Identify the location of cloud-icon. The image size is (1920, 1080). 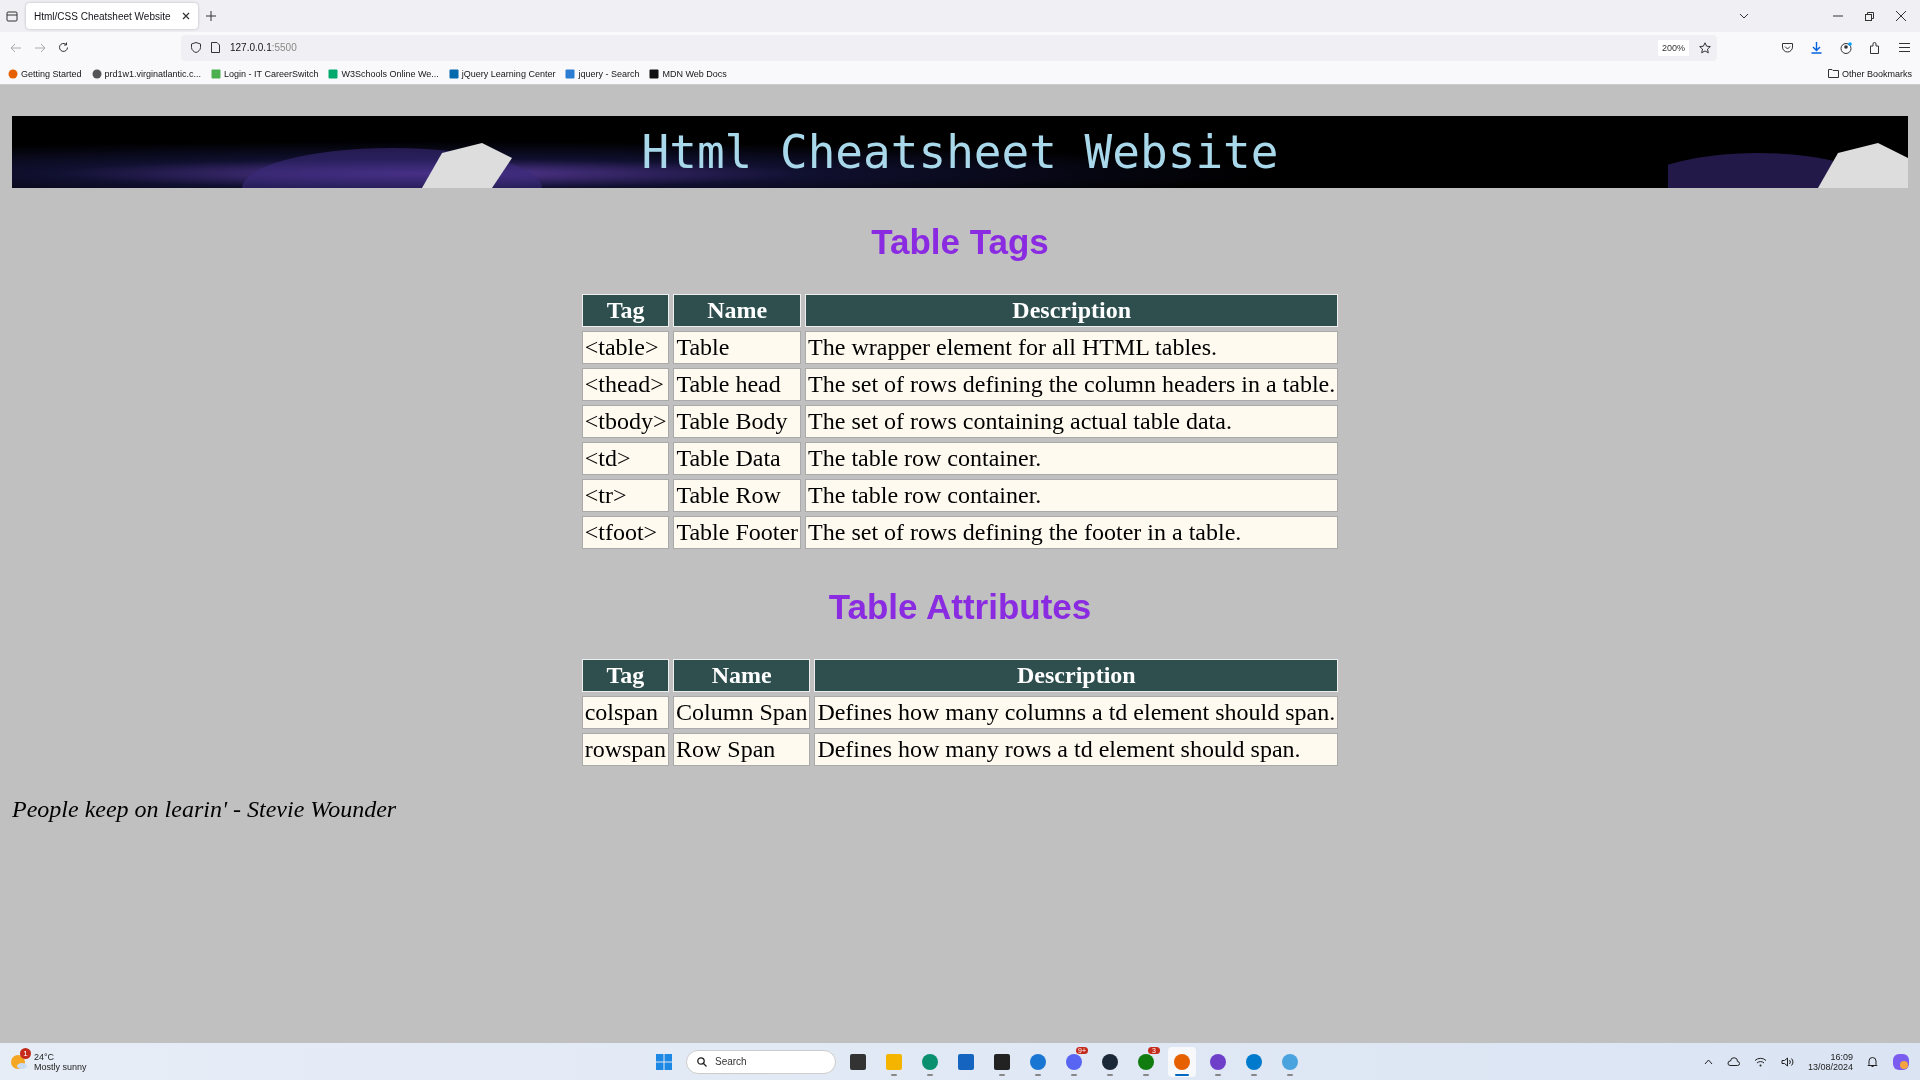
(1733, 1061).